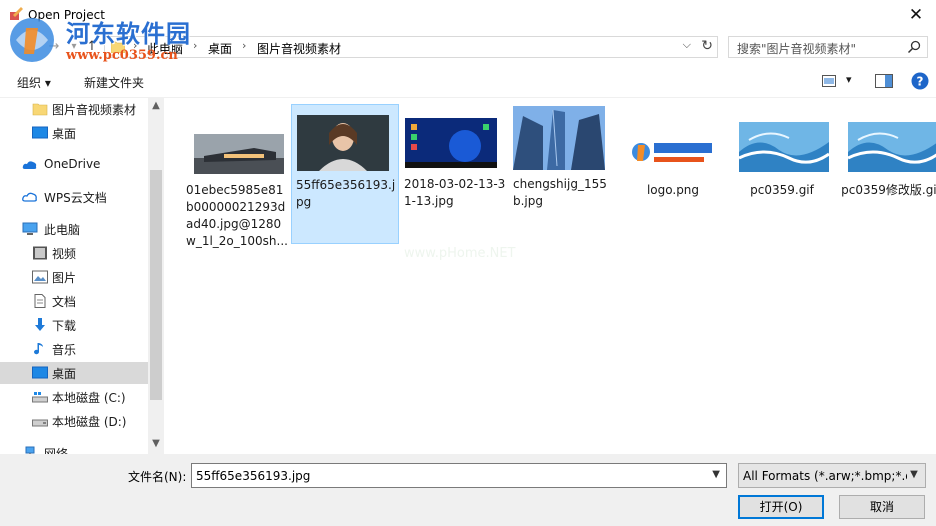 The width and height of the screenshot is (936, 526). I want to click on faint-watermark-text: www.pHome.NET, so click(460, 253).